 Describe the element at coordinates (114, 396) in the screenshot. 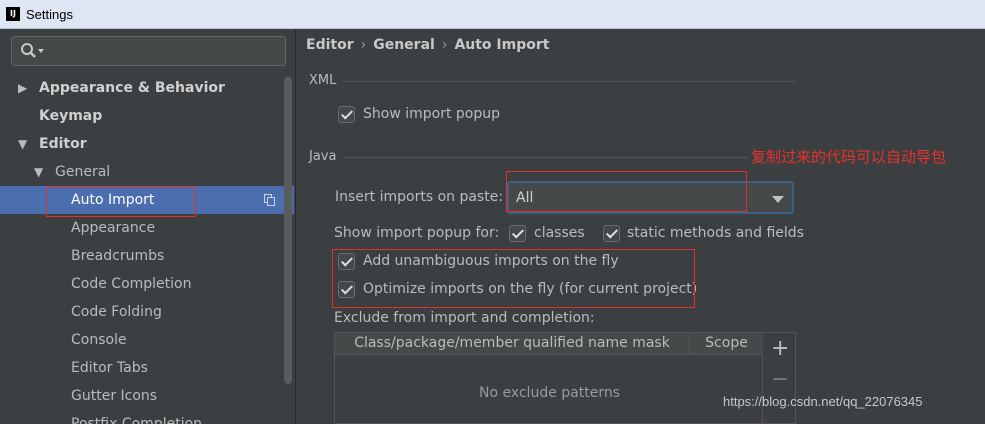

I see `sidebar-item-label: Gutter Icons` at that location.